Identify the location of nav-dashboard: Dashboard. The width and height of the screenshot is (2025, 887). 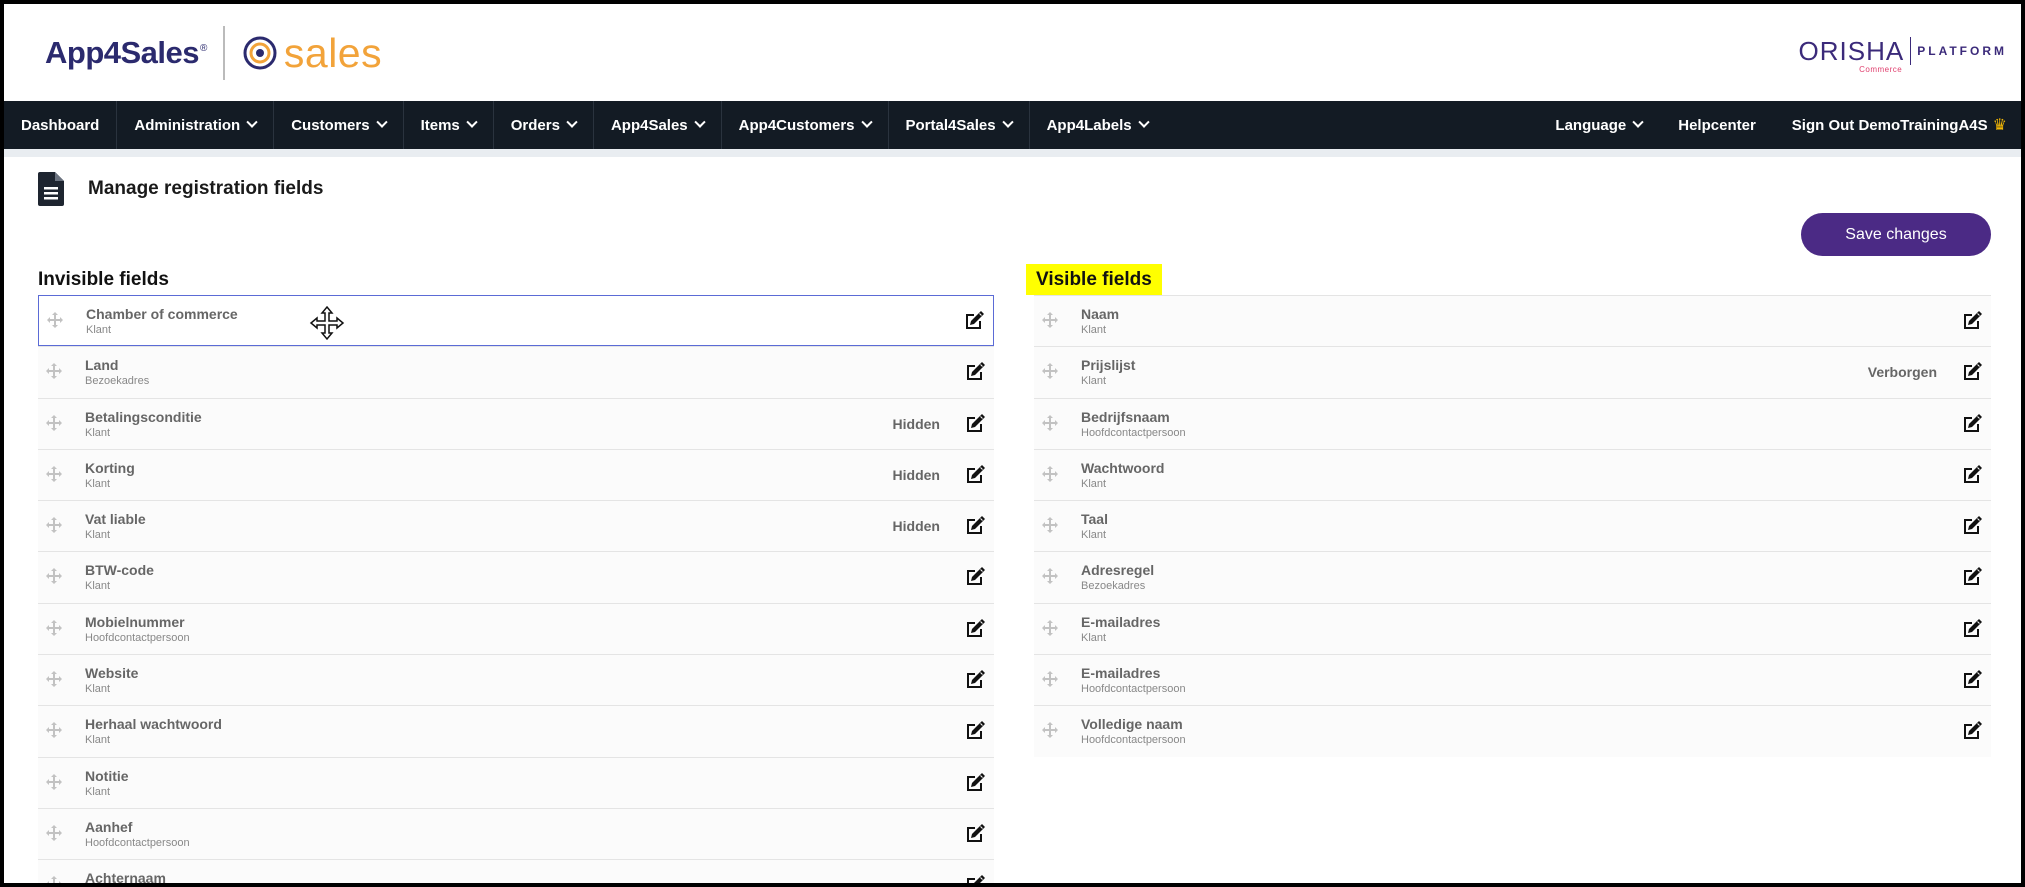
(61, 125).